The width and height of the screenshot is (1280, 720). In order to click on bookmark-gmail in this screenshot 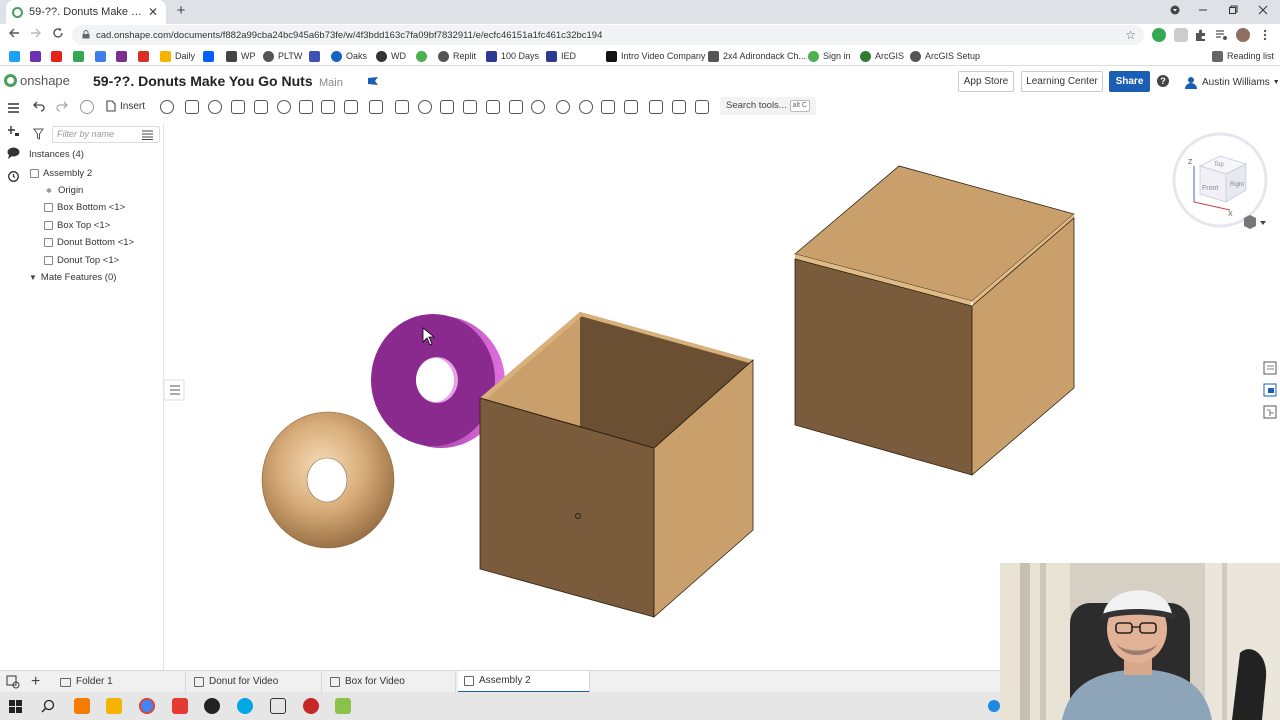, I will do `click(145, 56)`.